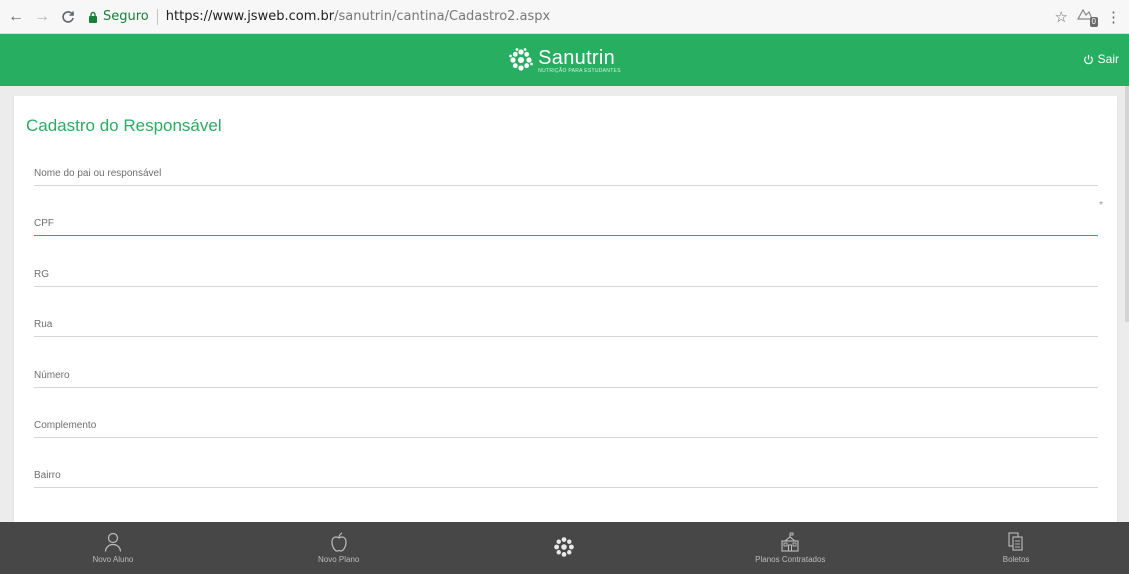 The height and width of the screenshot is (574, 1129). Describe the element at coordinates (566, 211) in the screenshot. I see `cpf-field` at that location.